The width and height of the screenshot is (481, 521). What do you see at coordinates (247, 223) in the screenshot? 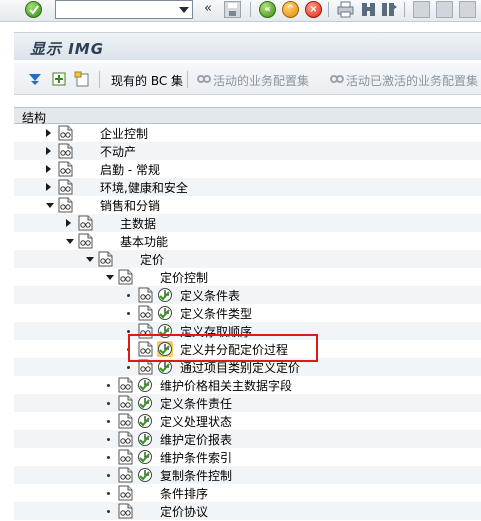
I see `tree-row: 主数据` at bounding box center [247, 223].